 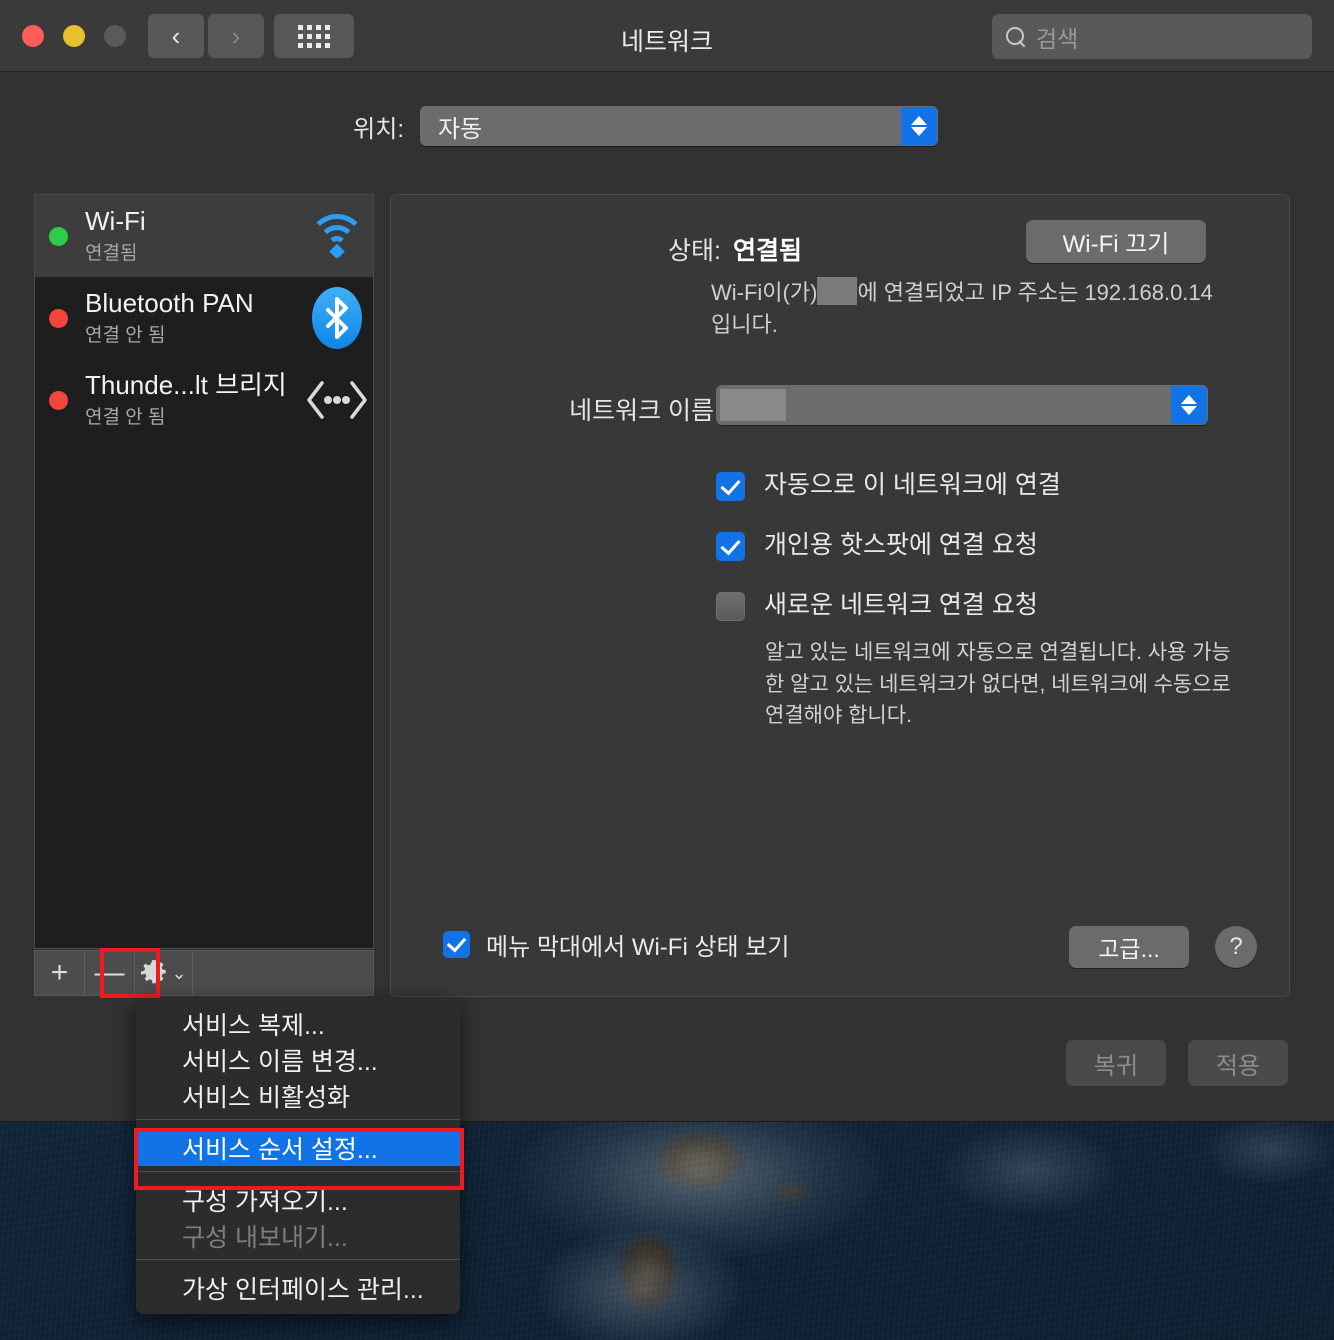 I want to click on menu-item-deactivate-service: 서비스 비활성화, so click(x=298, y=1096).